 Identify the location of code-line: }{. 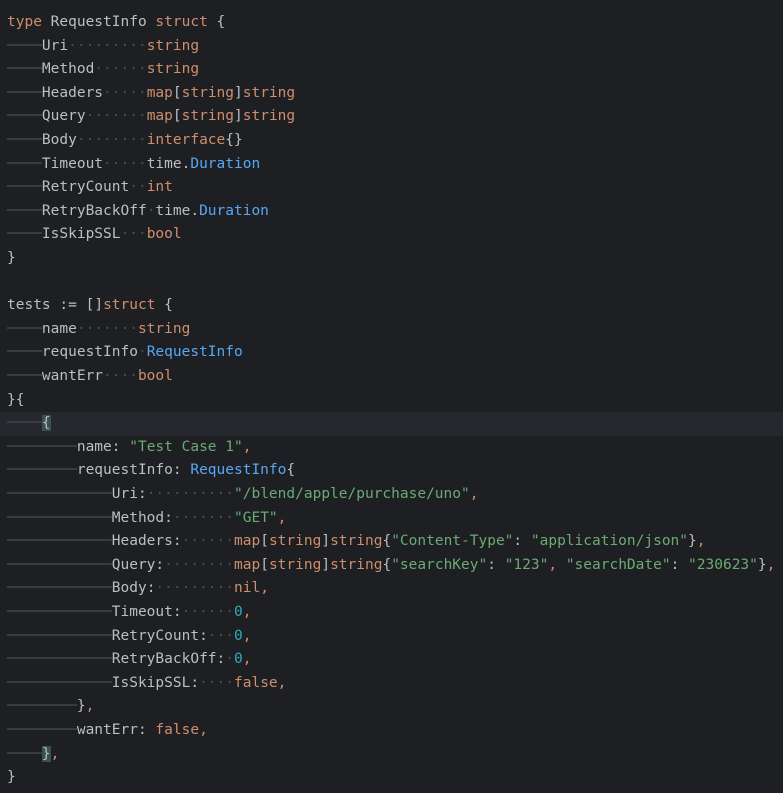
(391, 401).